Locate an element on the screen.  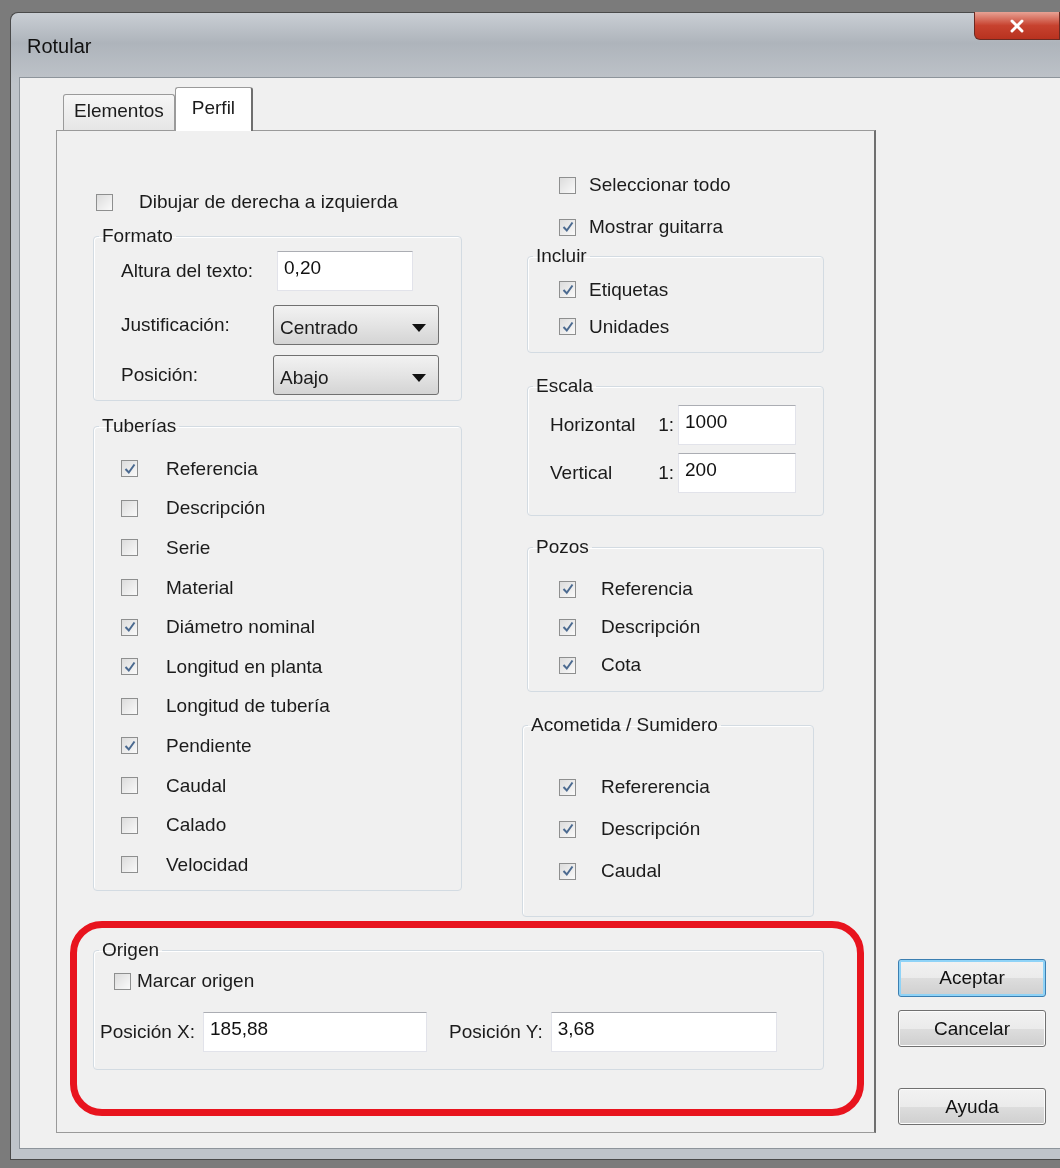
dropdown: Abajo is located at coordinates (356, 375).